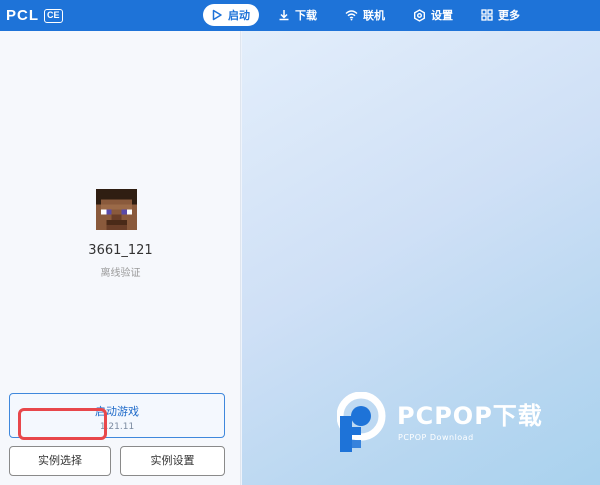  I want to click on gear-icon, so click(419, 15).